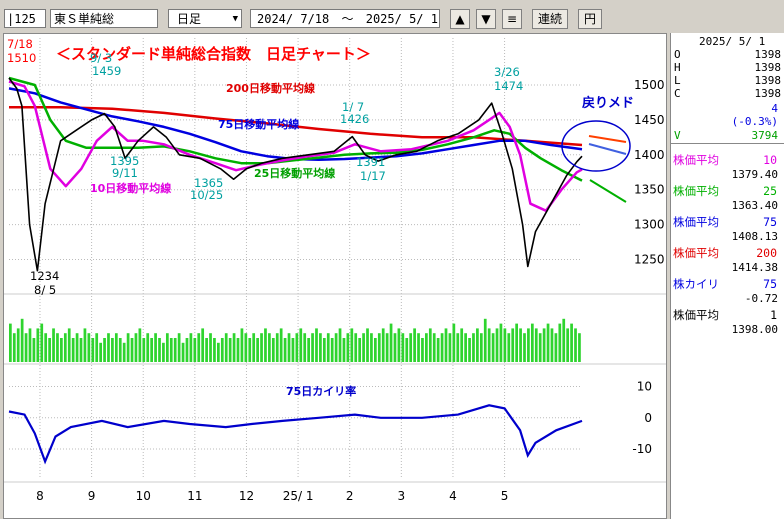 This screenshot has height=519, width=784. I want to click on annotation-label: 1474, so click(508, 86).